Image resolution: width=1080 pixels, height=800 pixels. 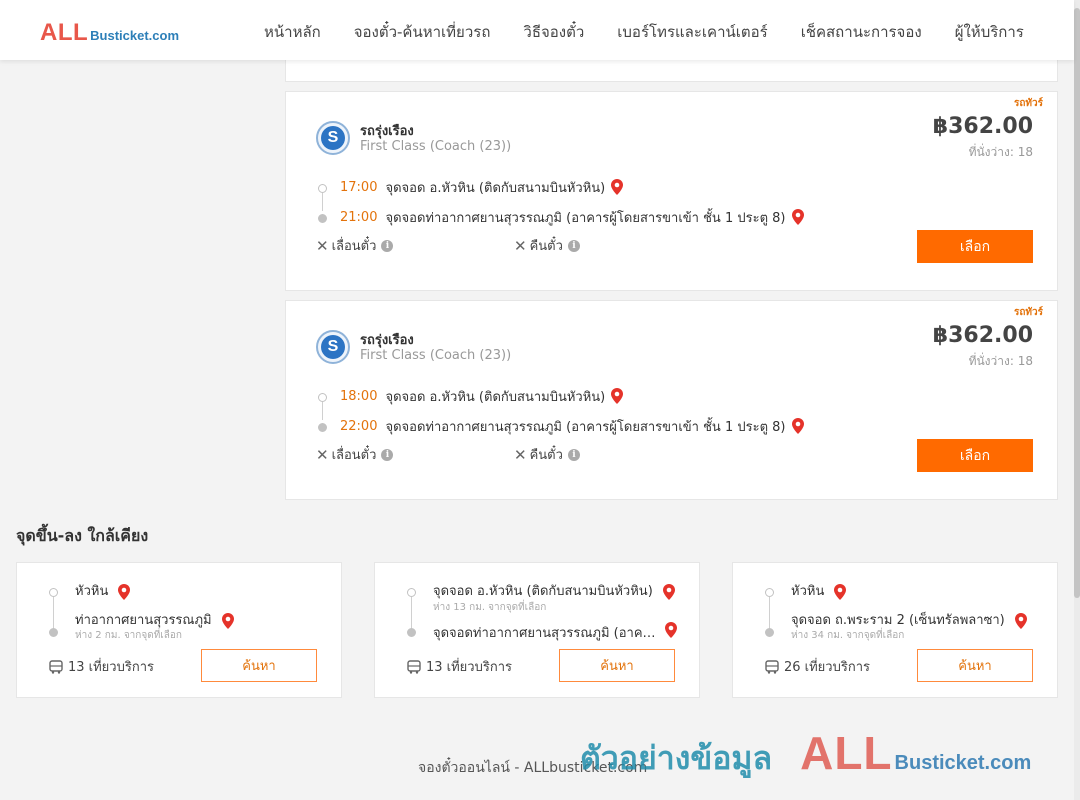 What do you see at coordinates (671, 71) in the screenshot?
I see `previous-trip-card-stub` at bounding box center [671, 71].